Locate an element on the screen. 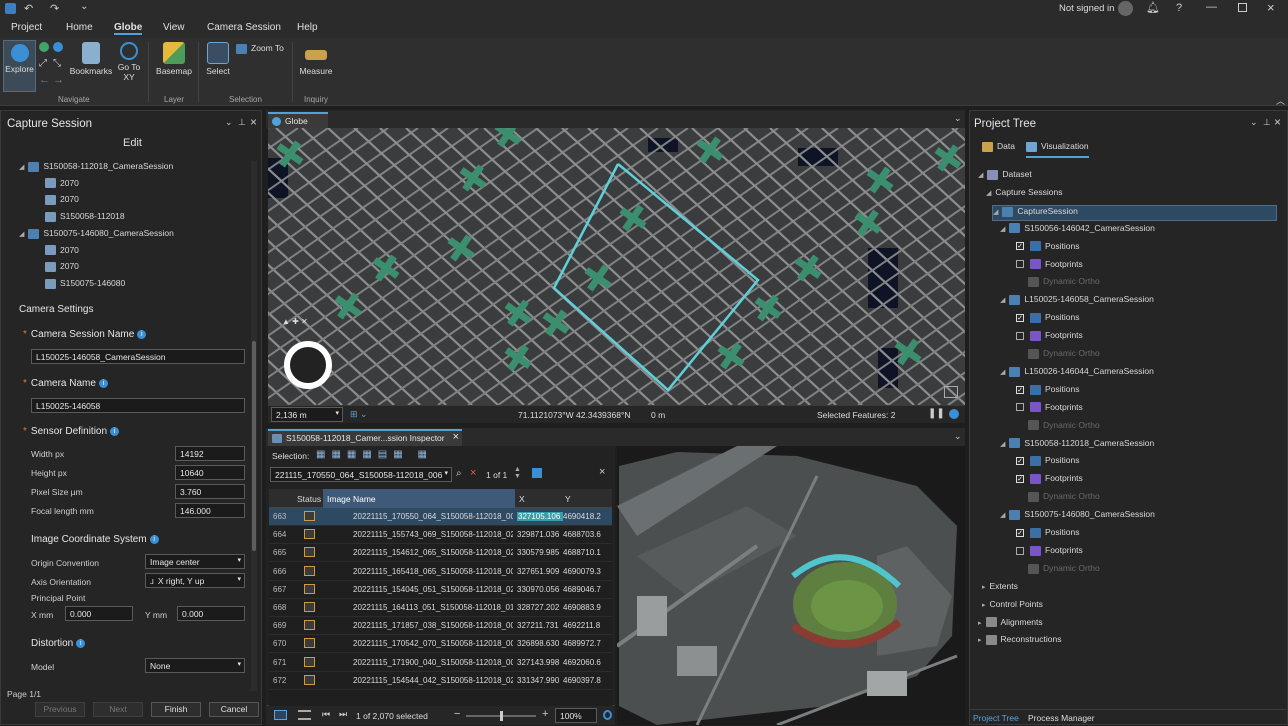 The image size is (1288, 726). globe-tab: Globe is located at coordinates (298, 120).